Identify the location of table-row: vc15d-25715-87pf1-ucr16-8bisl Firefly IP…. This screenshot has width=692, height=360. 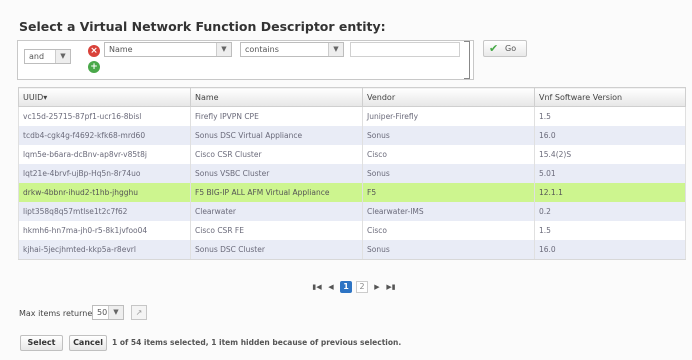
(352, 116).